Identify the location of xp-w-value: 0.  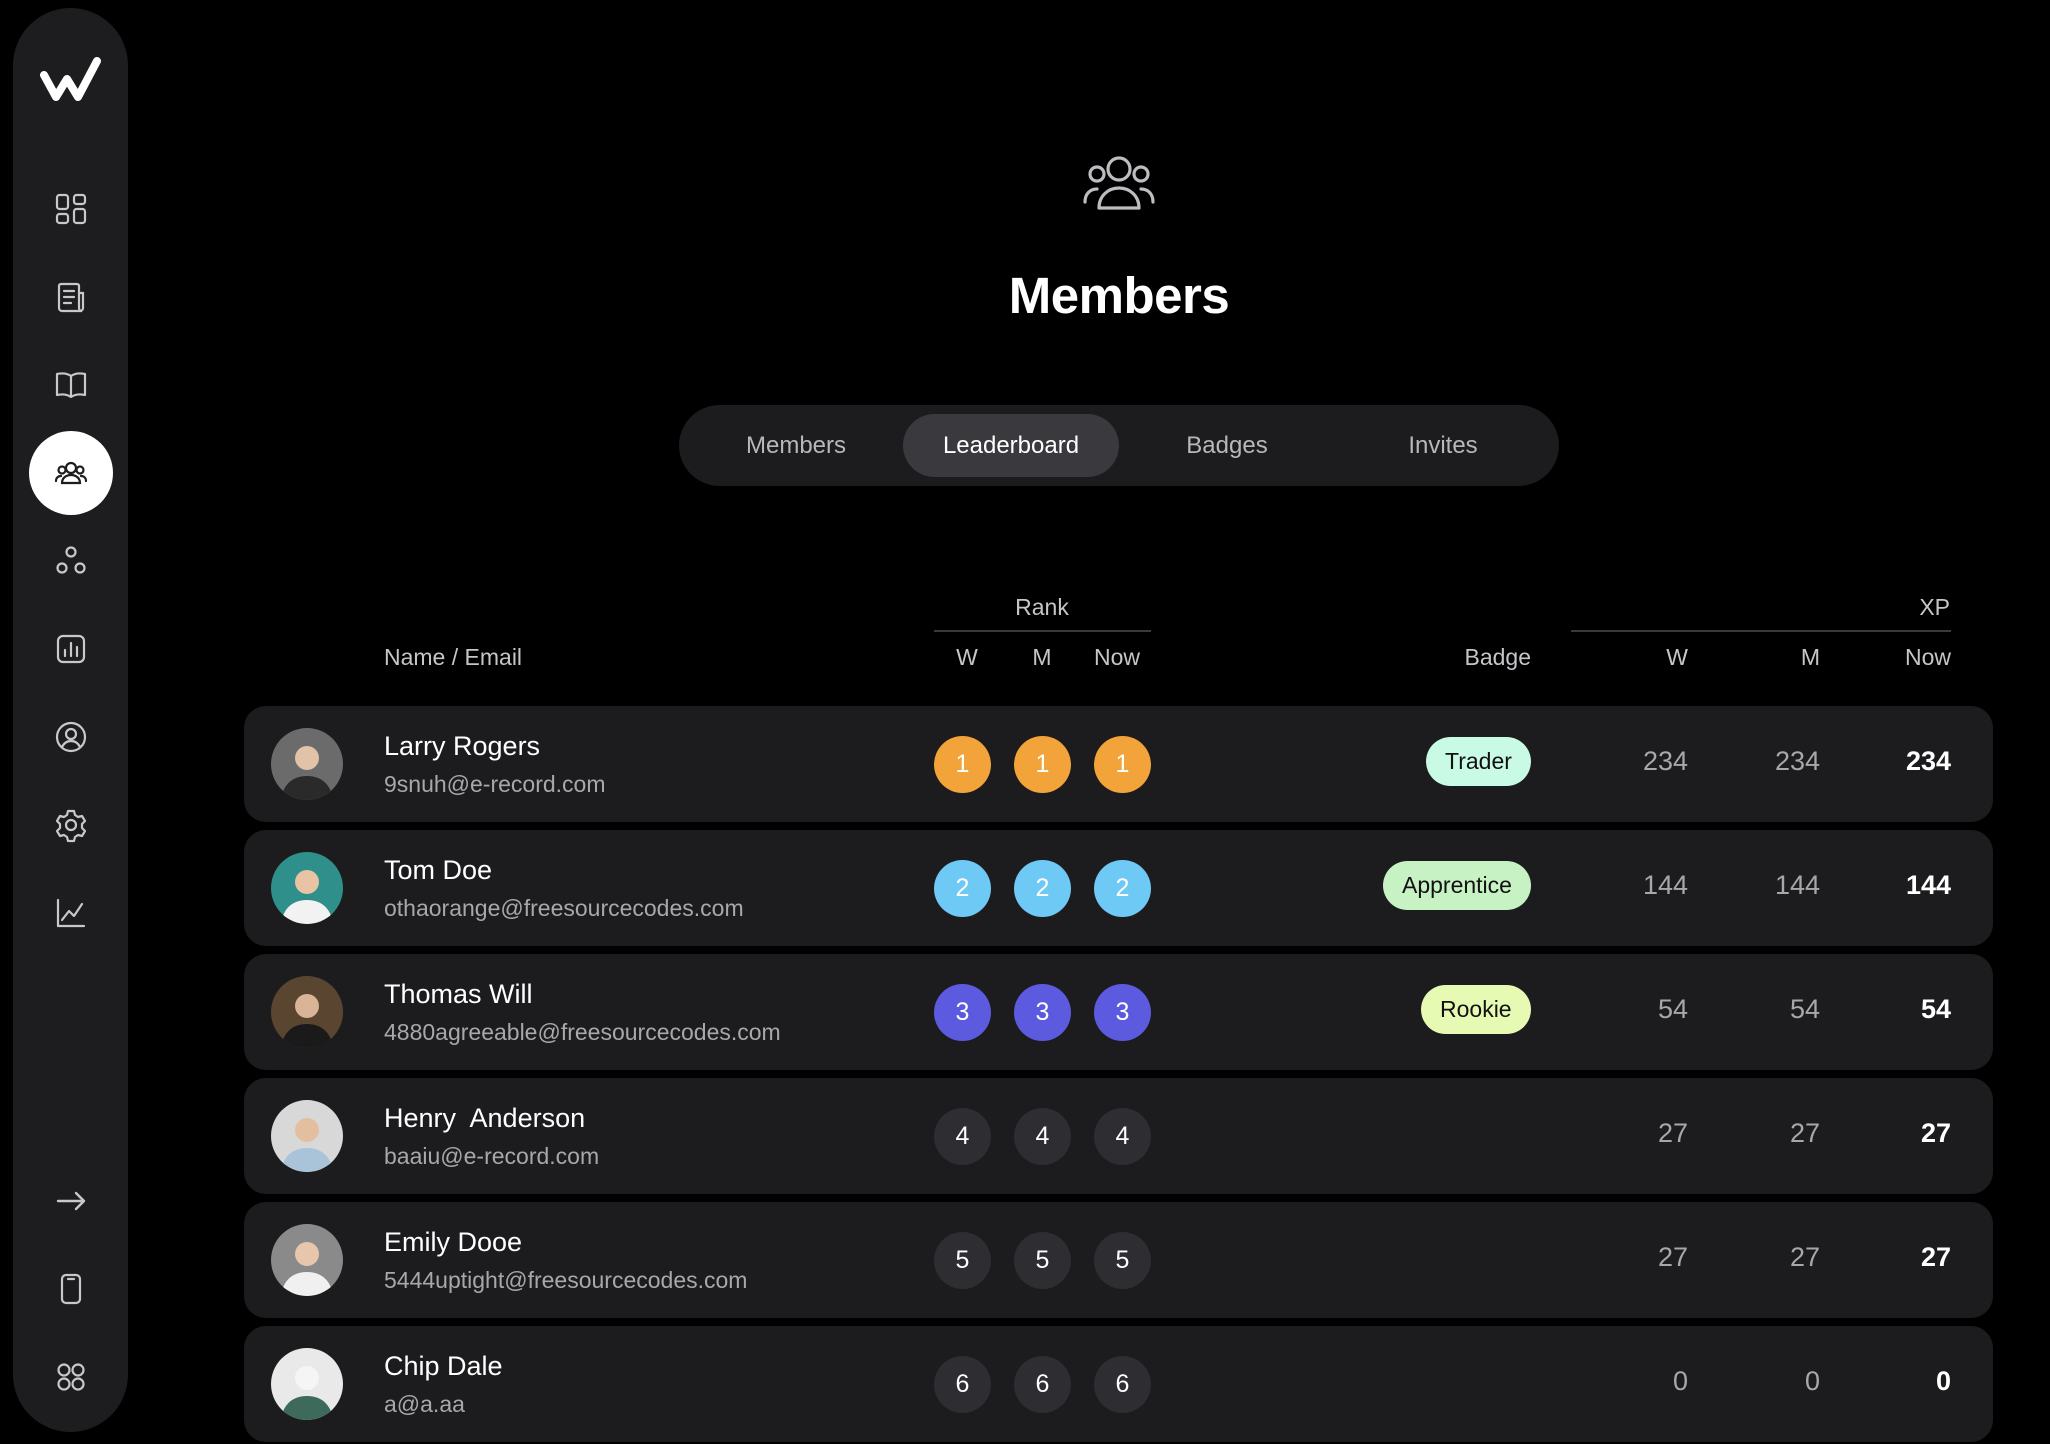
(1680, 1381).